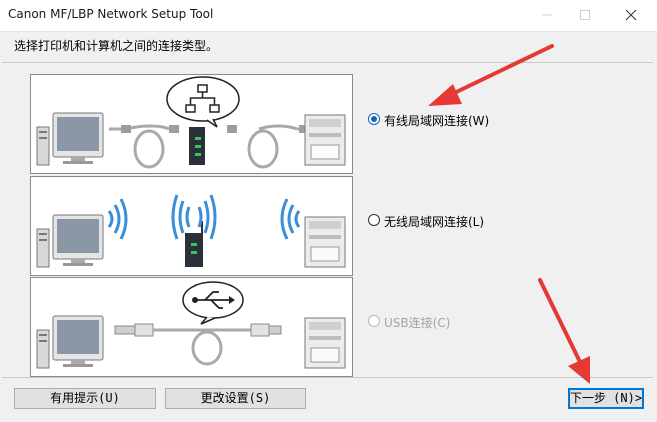  What do you see at coordinates (374, 119) in the screenshot?
I see `radio-button-checked` at bounding box center [374, 119].